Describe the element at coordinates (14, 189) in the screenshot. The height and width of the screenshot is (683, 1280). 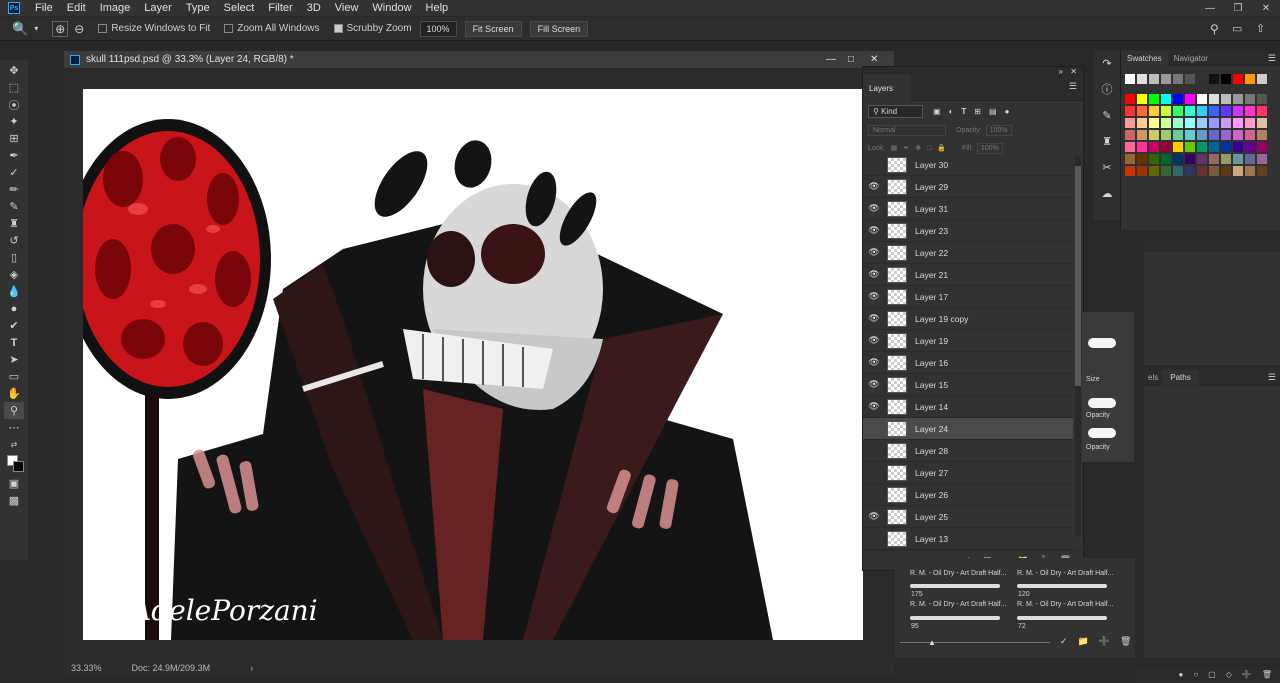
I see `brush-tool-icon: ✏` at that location.